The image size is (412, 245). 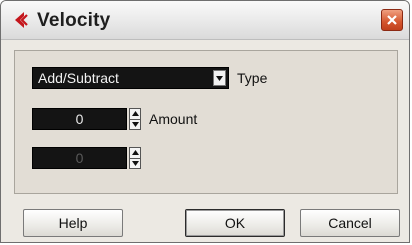 I want to click on amount-row: 0 Amount, so click(x=114, y=119).